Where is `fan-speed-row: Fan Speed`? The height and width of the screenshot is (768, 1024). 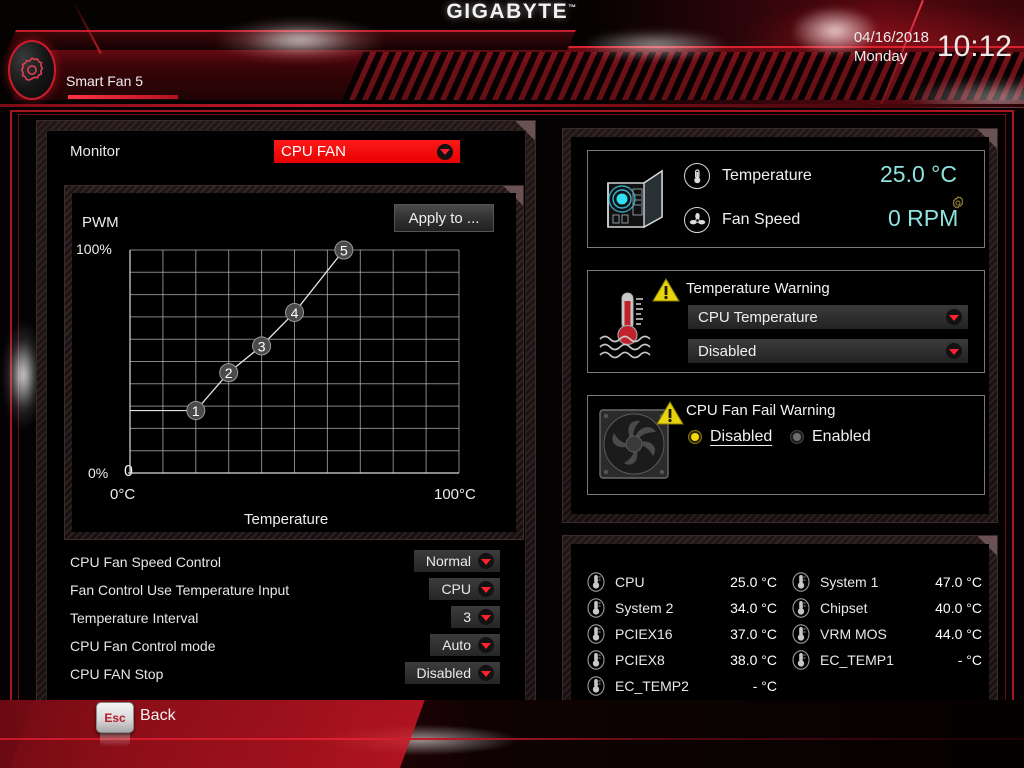 fan-speed-row: Fan Speed is located at coordinates (742, 220).